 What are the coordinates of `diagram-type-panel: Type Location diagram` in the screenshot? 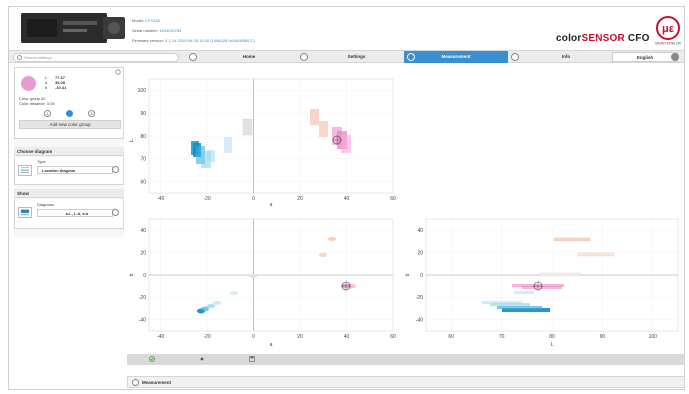 It's located at (69, 171).